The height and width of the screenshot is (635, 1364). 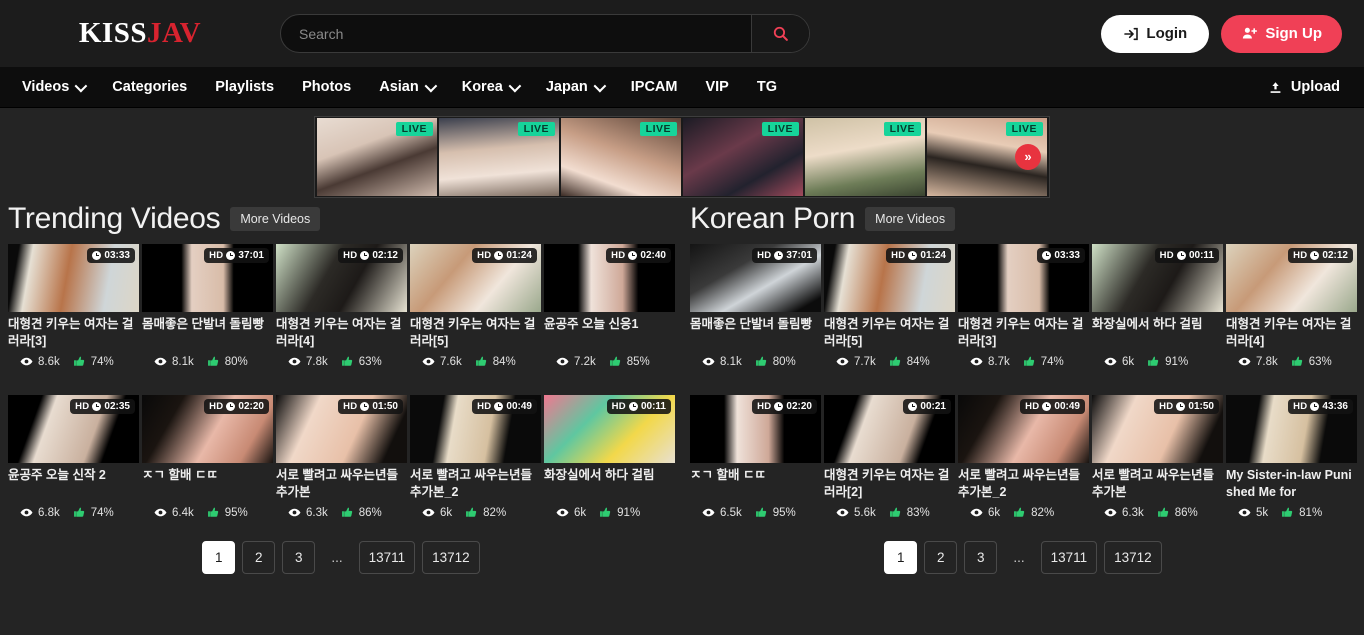 I want to click on duration-text: 02:40, so click(x=653, y=255).